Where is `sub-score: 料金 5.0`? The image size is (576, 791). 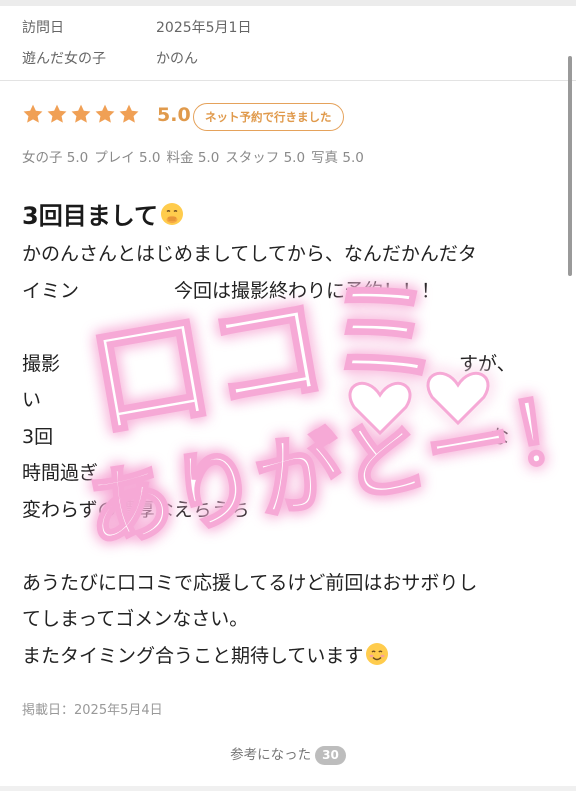 sub-score: 料金 5.0 is located at coordinates (193, 158).